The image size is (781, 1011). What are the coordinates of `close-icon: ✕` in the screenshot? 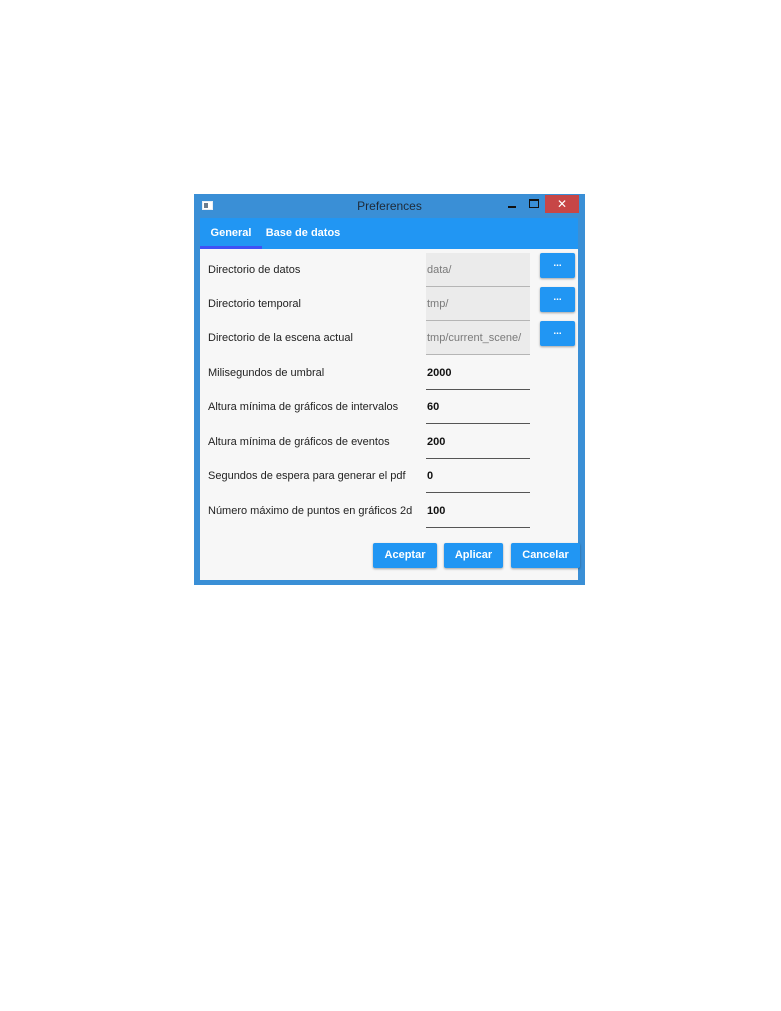 It's located at (562, 204).